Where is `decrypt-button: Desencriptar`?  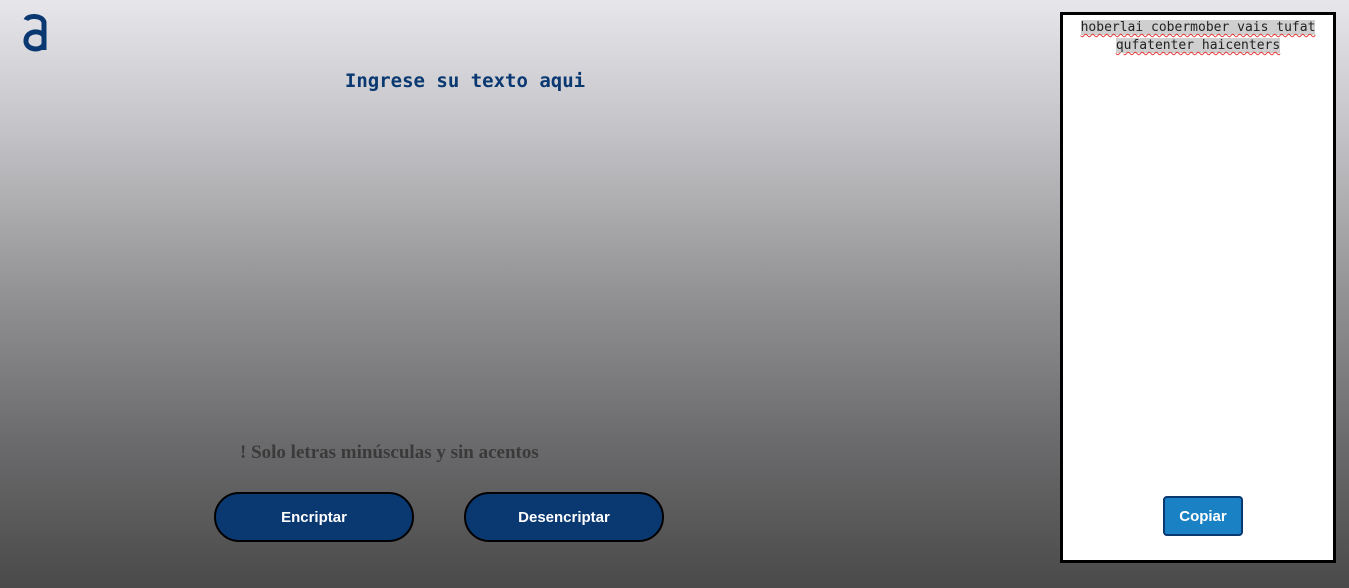
decrypt-button: Desencriptar is located at coordinates (564, 517).